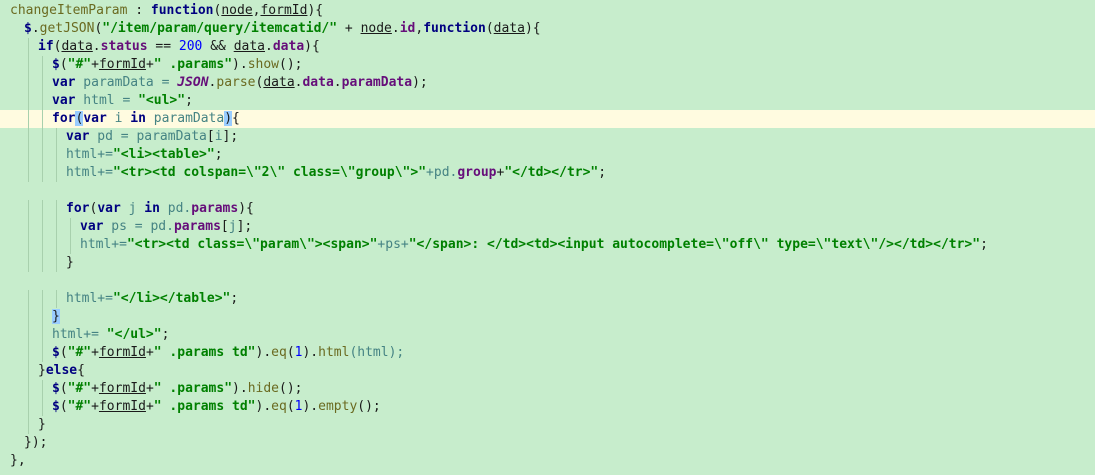 The height and width of the screenshot is (475, 1095). I want to click on code-line: html+="</li></table>";, so click(547, 299).